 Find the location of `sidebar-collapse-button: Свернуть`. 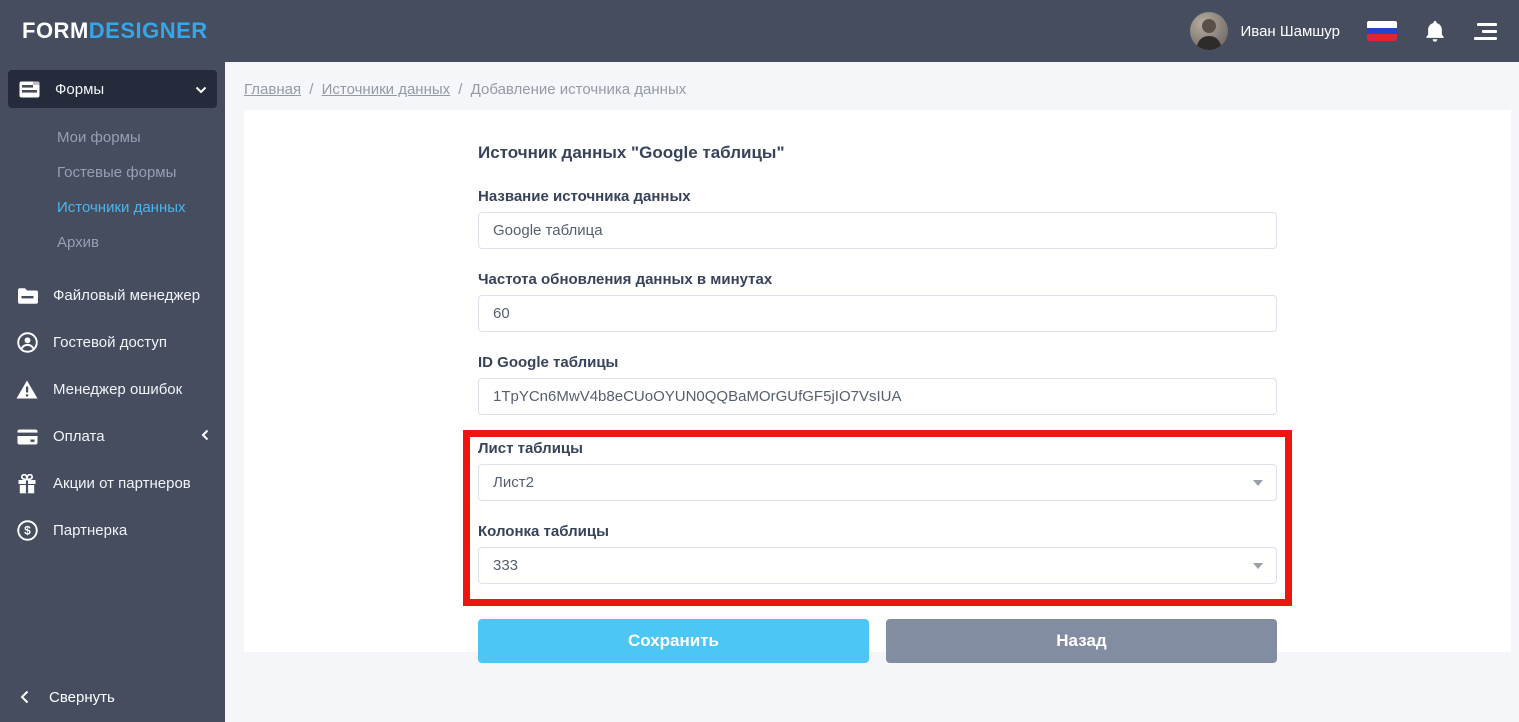

sidebar-collapse-button: Свернуть is located at coordinates (112, 697).